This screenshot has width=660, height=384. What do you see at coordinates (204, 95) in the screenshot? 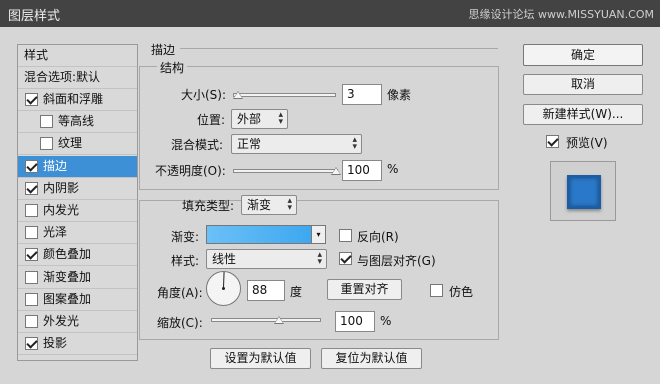
I see `size-label: 大小(S):` at bounding box center [204, 95].